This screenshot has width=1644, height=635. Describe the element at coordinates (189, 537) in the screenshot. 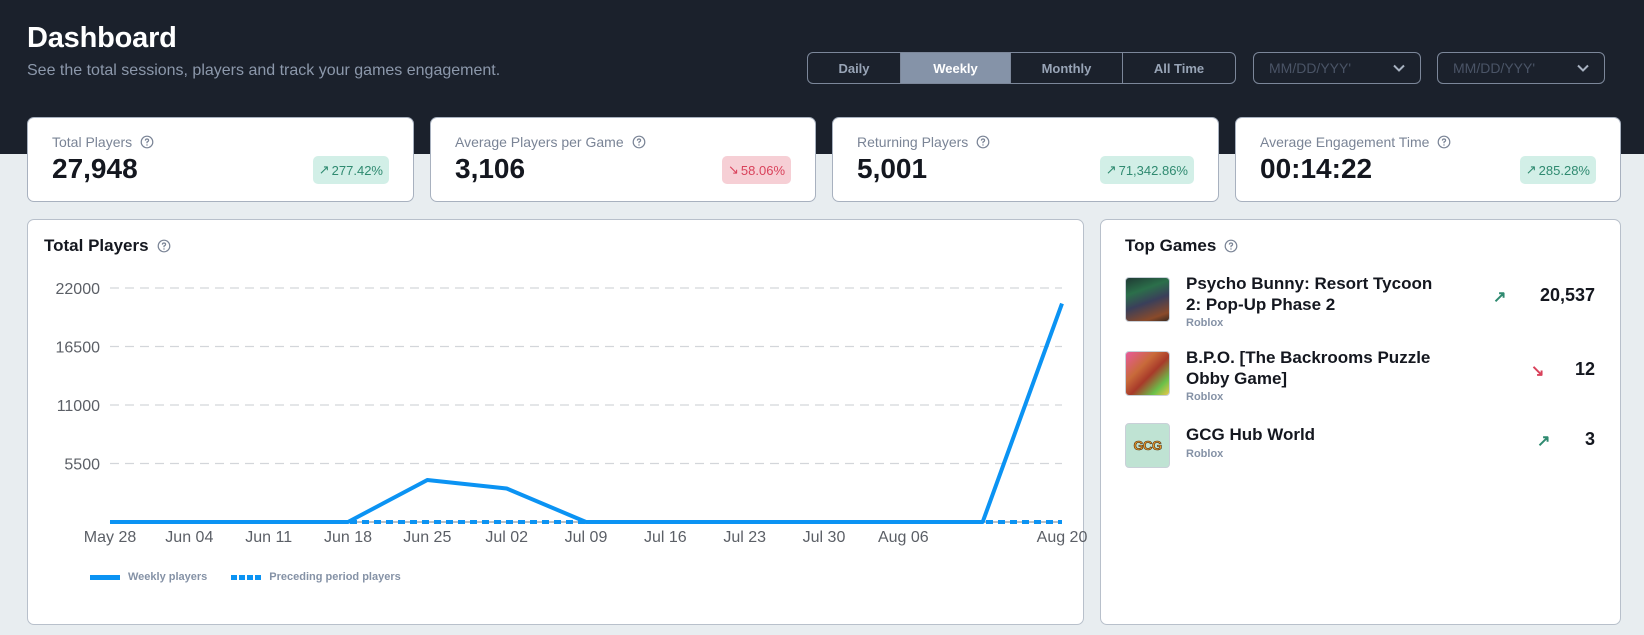

I see `x-tick-label: Jun 04` at that location.